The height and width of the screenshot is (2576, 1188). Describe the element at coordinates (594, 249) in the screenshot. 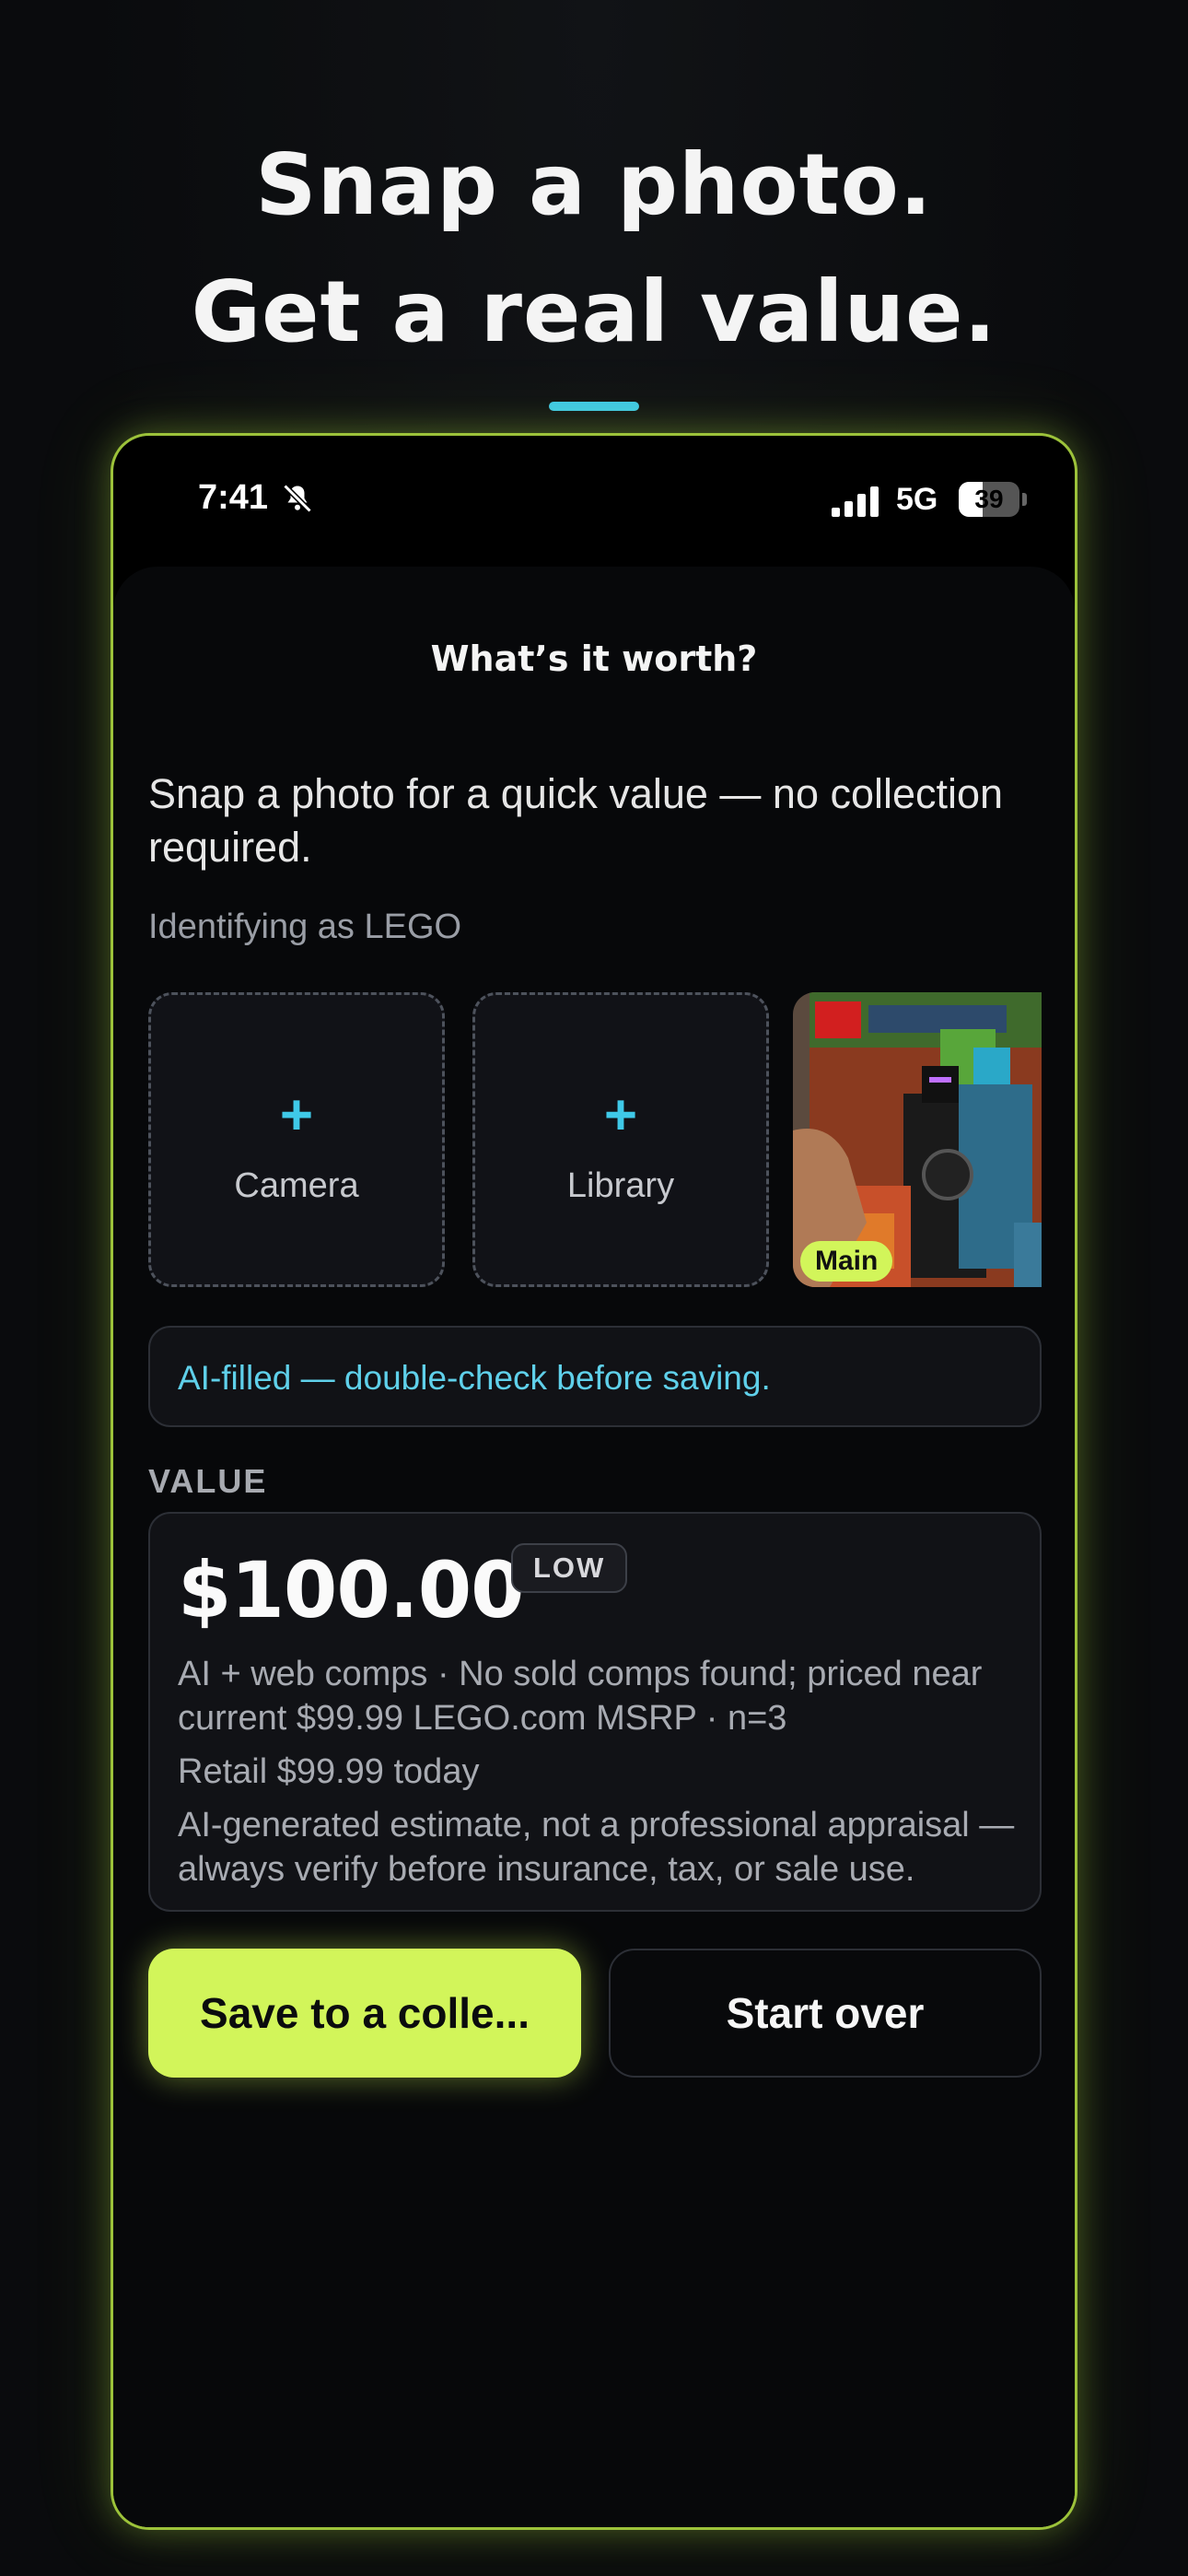

I see `headline: Snap a photo. Get a real value.` at that location.